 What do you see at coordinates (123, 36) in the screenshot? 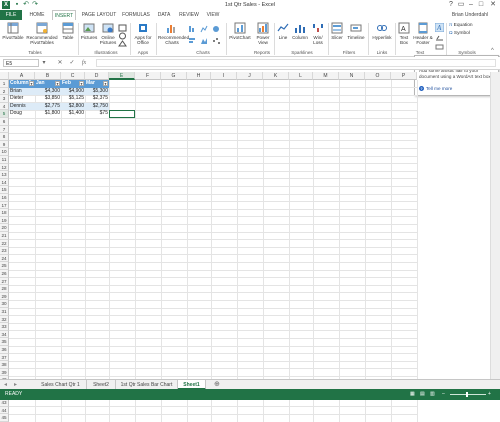
I see `shapes-icon` at bounding box center [123, 36].